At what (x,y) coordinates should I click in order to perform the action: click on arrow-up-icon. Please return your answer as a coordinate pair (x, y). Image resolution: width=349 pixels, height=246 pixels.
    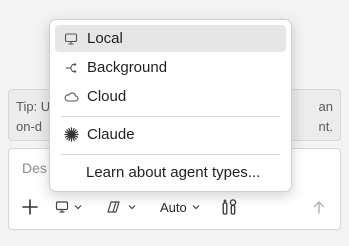
    Looking at the image, I should click on (319, 207).